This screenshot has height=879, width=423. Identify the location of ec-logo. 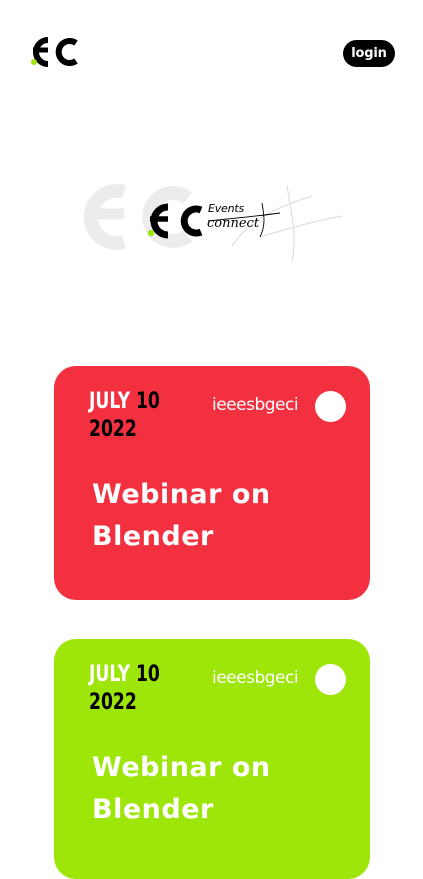
(55, 52).